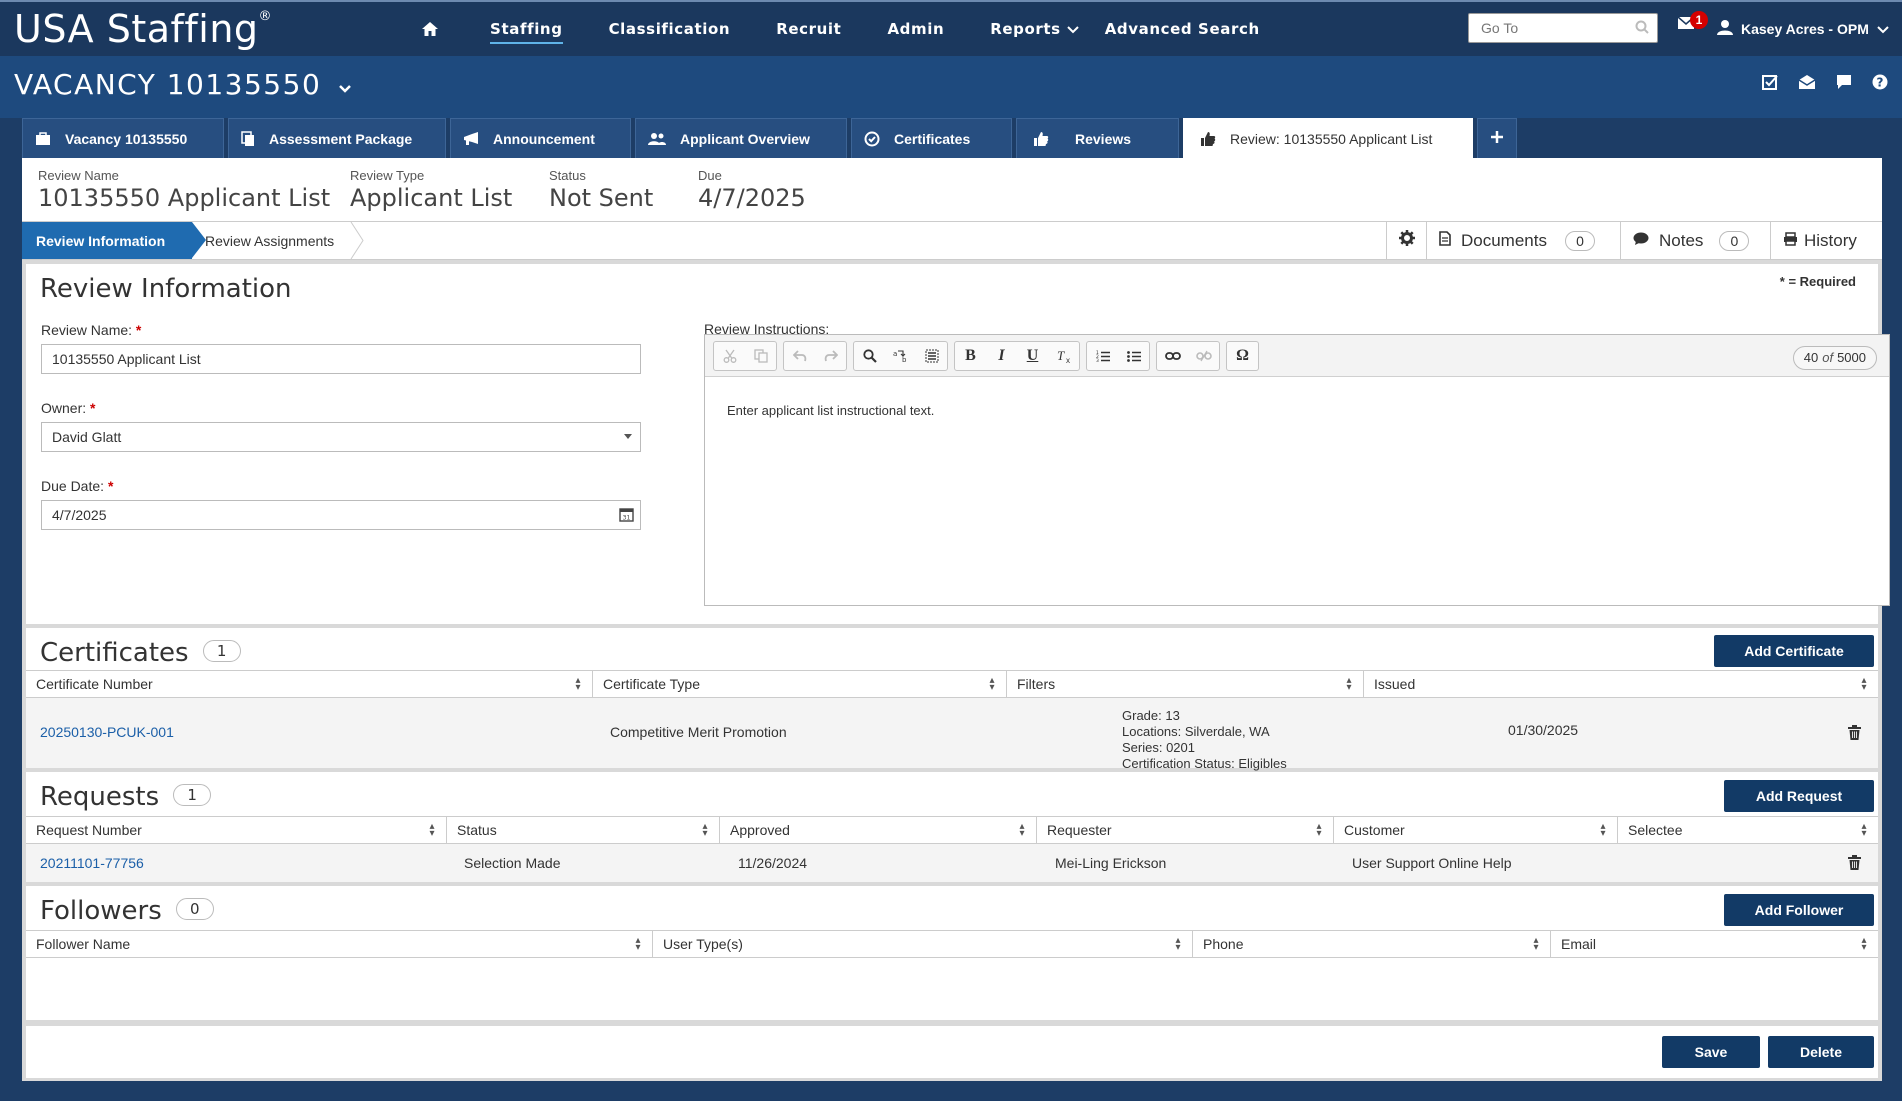  Describe the element at coordinates (430, 29) in the screenshot. I see `home-icon` at that location.